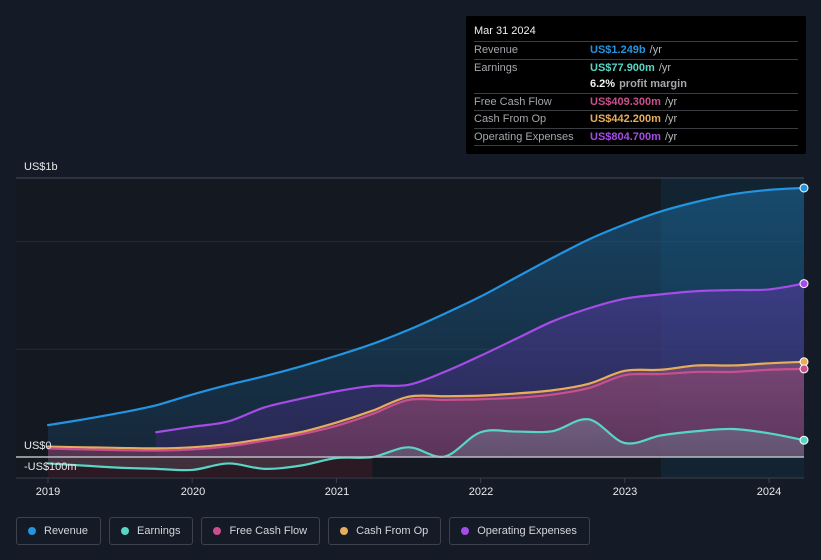  What do you see at coordinates (125, 531) in the screenshot?
I see `earnings-dot-icon` at bounding box center [125, 531].